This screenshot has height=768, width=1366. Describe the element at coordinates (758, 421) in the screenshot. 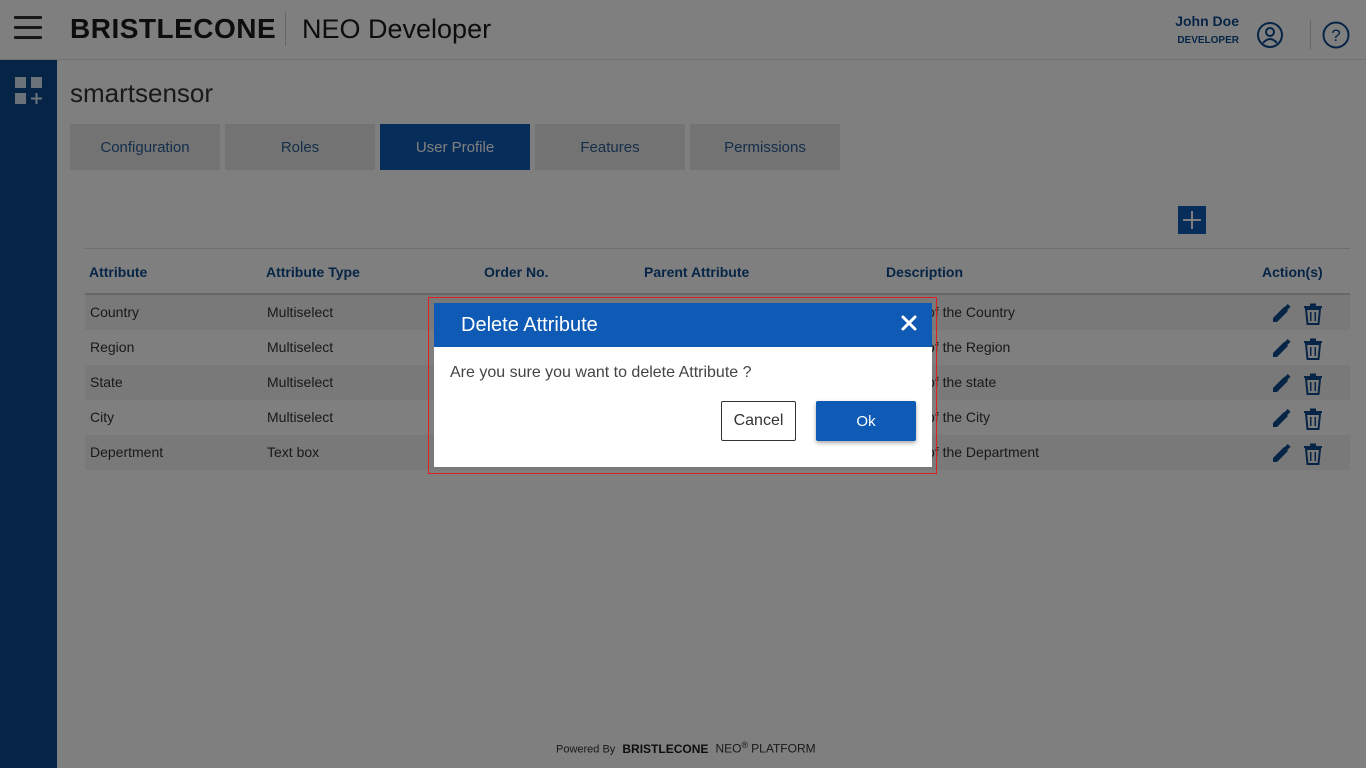

I see `cancel-button: Cancel` at that location.